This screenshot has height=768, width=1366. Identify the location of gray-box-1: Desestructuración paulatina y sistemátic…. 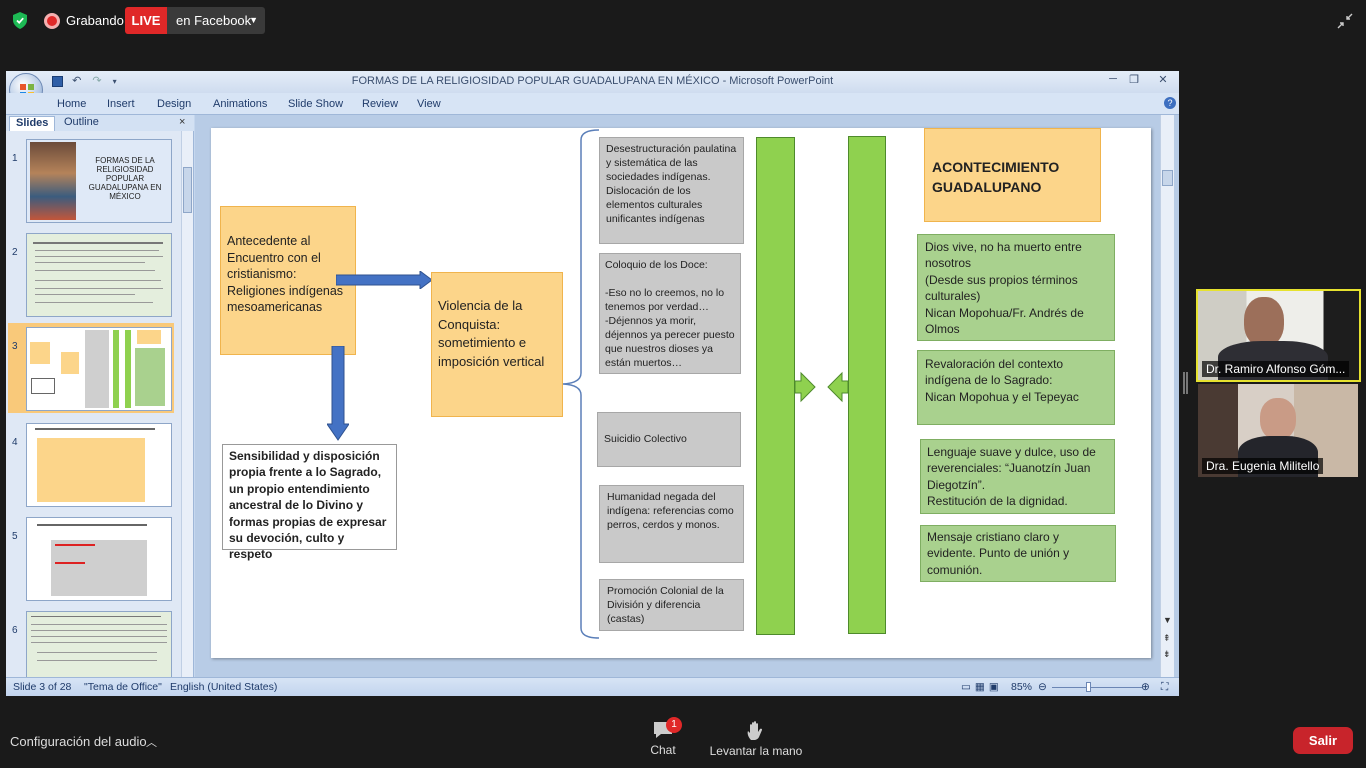
(671, 190).